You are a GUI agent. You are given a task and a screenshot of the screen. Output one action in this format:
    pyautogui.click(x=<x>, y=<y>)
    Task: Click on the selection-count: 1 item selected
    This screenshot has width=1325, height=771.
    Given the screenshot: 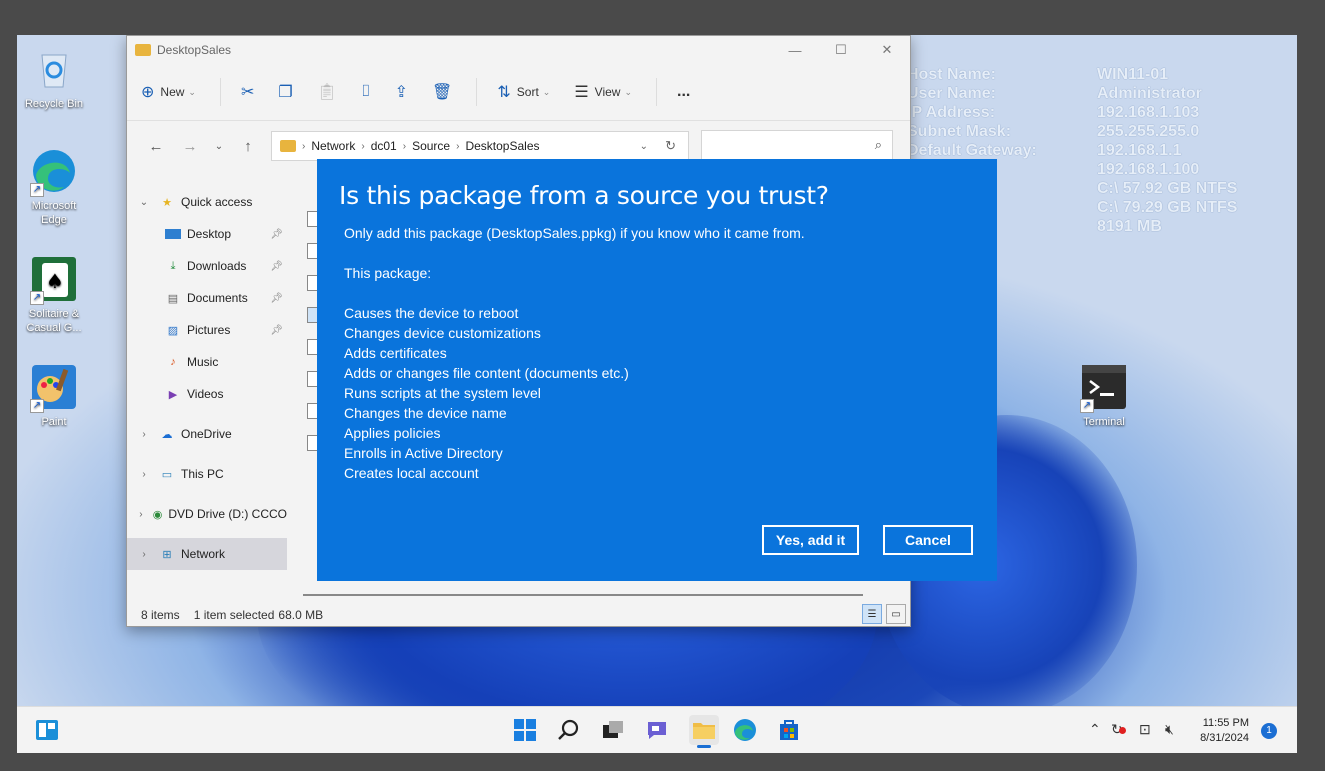 What is the action you would take?
    pyautogui.click(x=234, y=615)
    